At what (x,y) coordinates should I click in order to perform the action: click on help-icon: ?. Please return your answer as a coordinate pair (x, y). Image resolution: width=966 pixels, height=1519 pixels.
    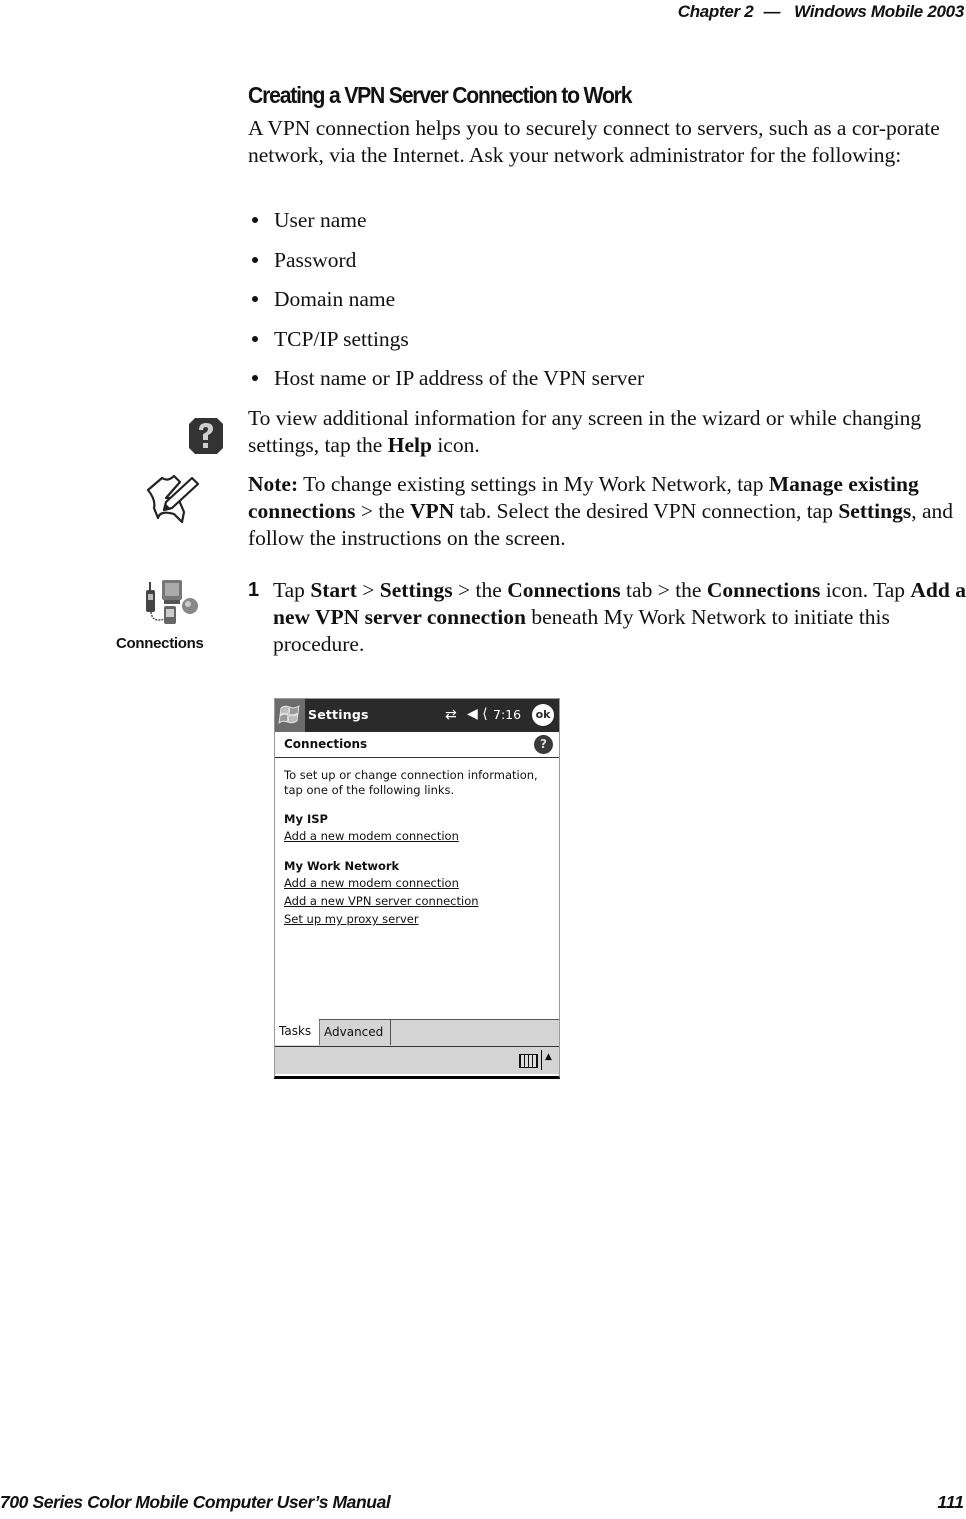
    Looking at the image, I should click on (543, 744).